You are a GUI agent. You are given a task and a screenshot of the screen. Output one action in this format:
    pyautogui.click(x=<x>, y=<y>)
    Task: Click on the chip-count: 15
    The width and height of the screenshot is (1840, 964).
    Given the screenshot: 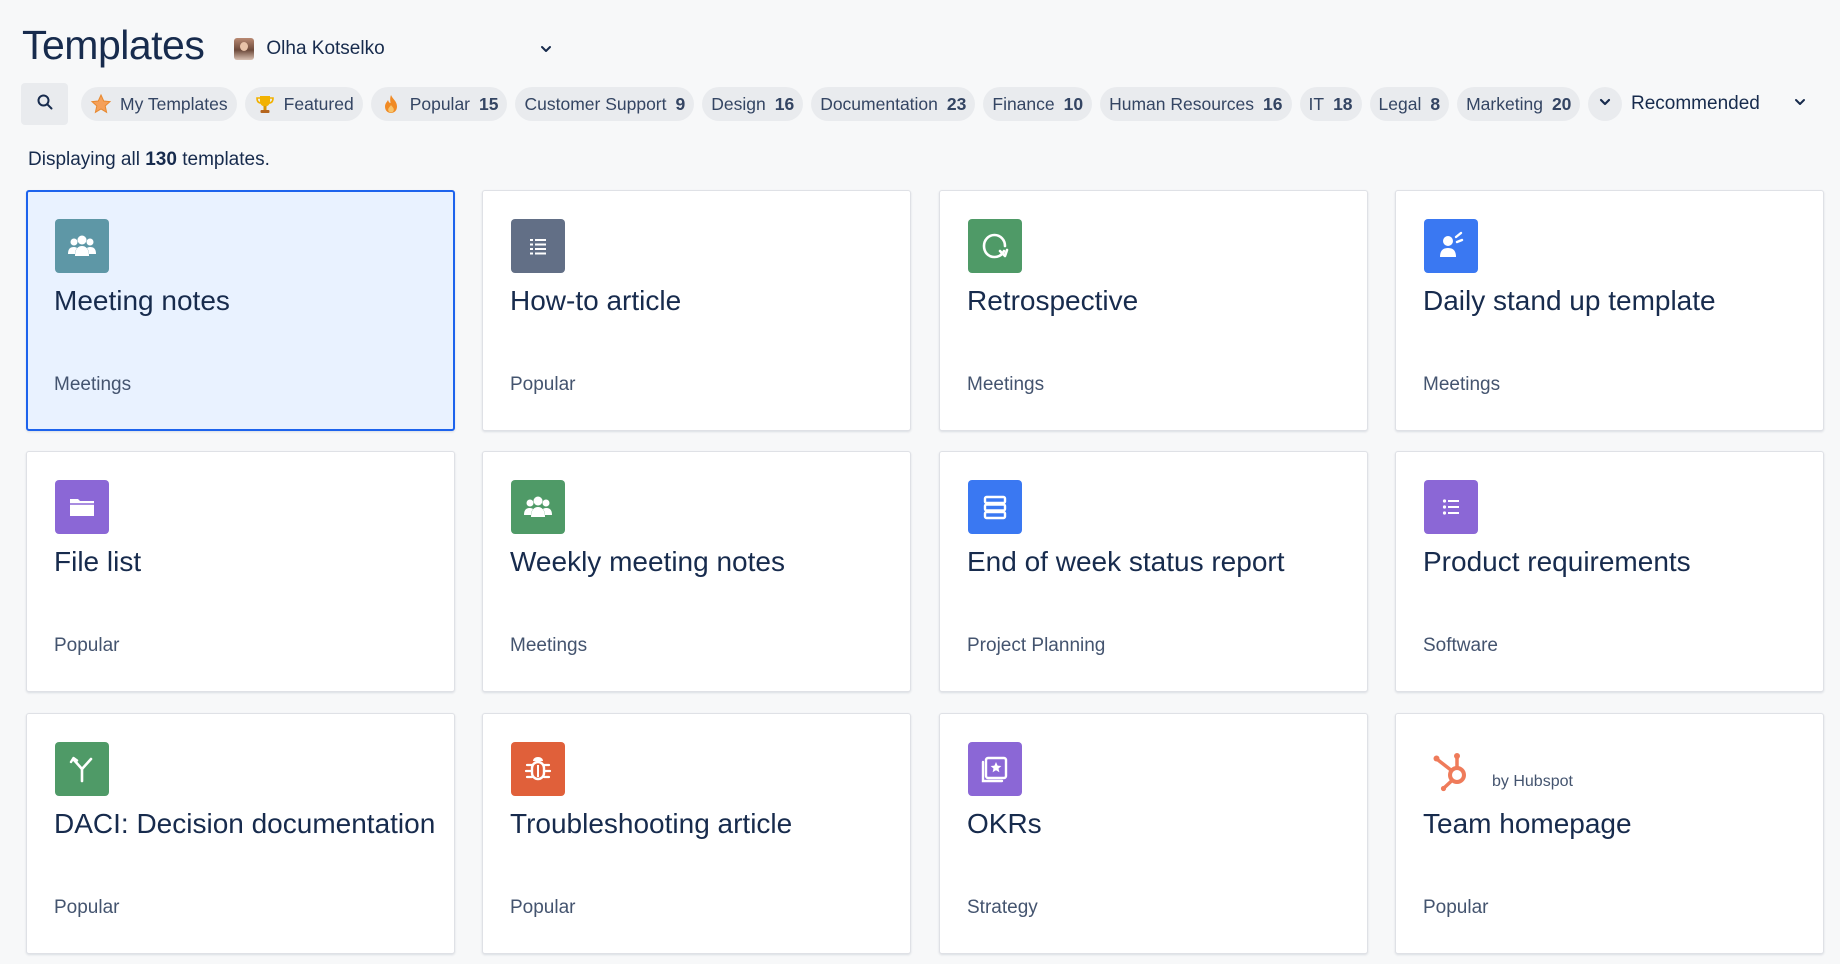 What is the action you would take?
    pyautogui.click(x=489, y=103)
    